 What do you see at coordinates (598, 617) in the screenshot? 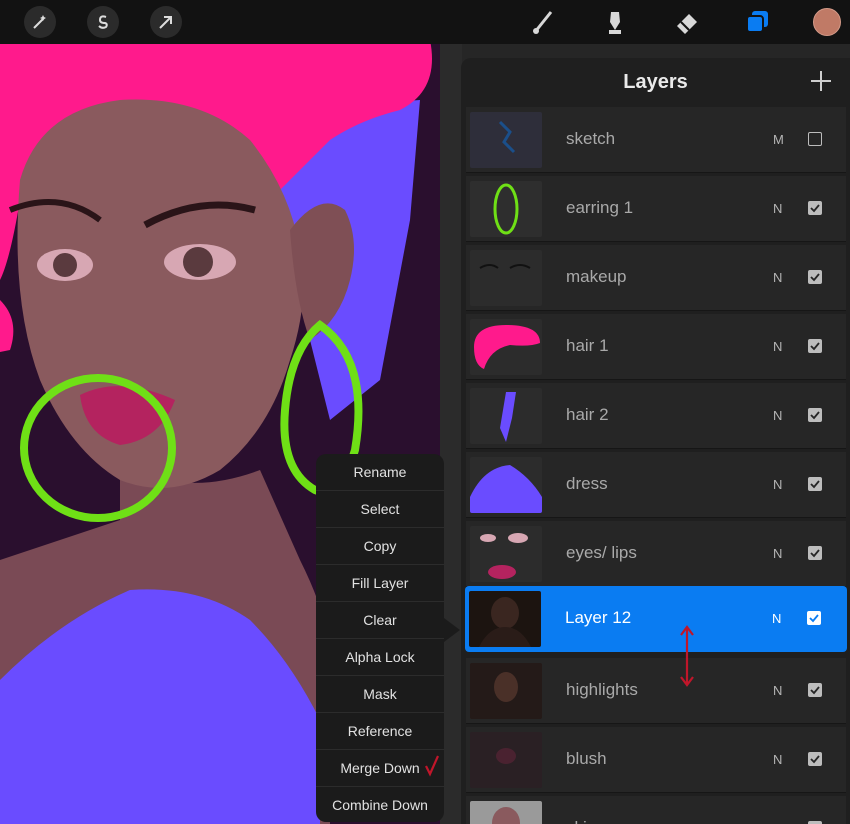
I see `layer-name: Layer 12` at bounding box center [598, 617].